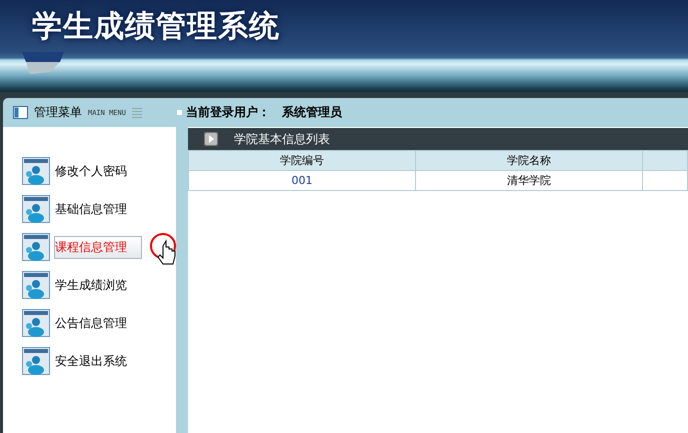  Describe the element at coordinates (302, 160) in the screenshot. I see `column-header: 学院编号` at that location.